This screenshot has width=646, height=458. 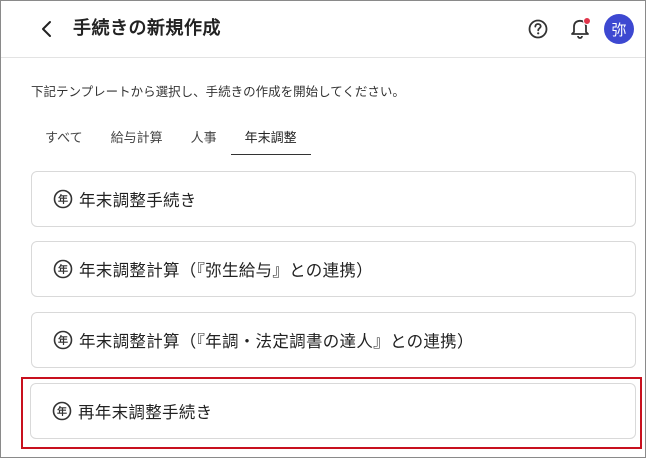 What do you see at coordinates (204, 139) in the screenshot?
I see `tab-hr: 人事` at bounding box center [204, 139].